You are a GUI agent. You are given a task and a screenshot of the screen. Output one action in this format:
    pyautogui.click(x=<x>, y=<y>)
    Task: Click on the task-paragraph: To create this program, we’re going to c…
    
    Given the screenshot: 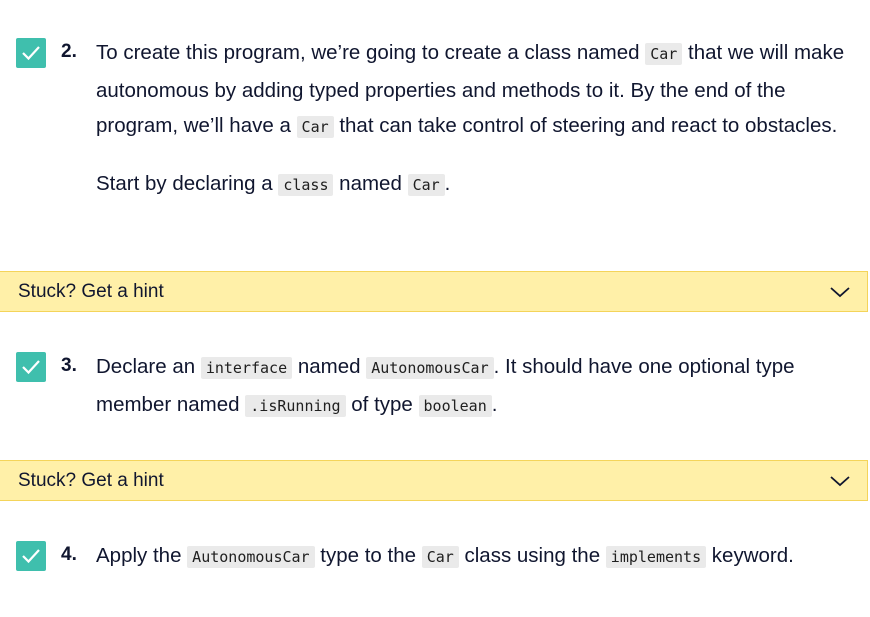 What is the action you would take?
    pyautogui.click(x=470, y=89)
    